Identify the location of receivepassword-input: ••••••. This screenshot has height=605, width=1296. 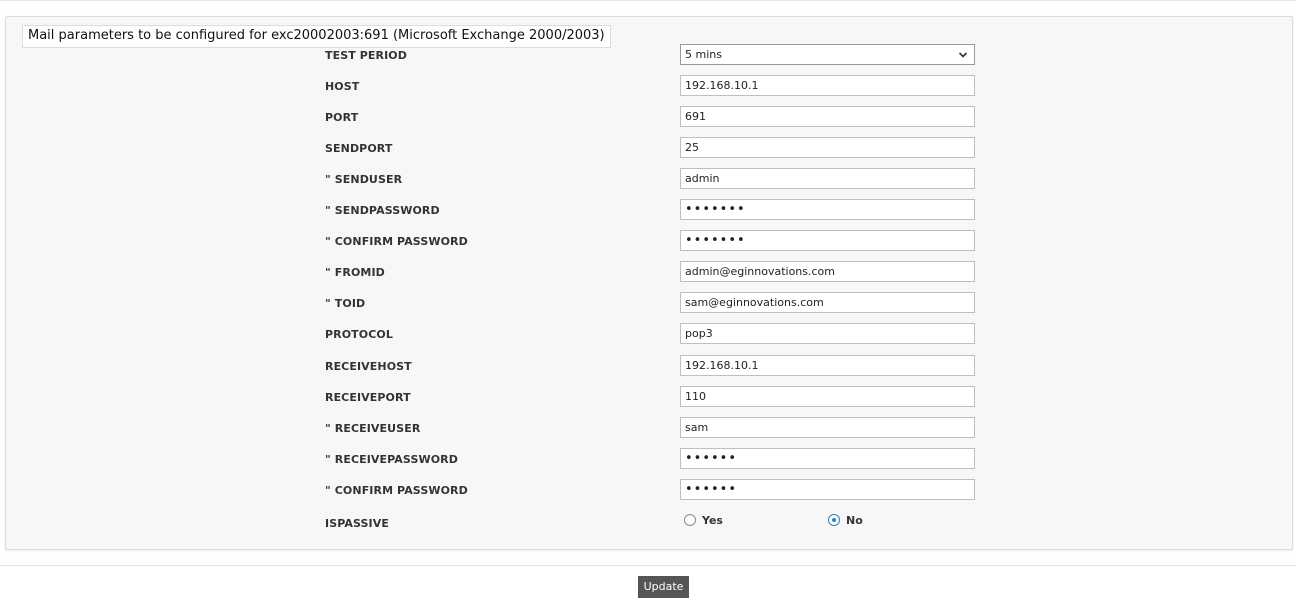
(827, 458).